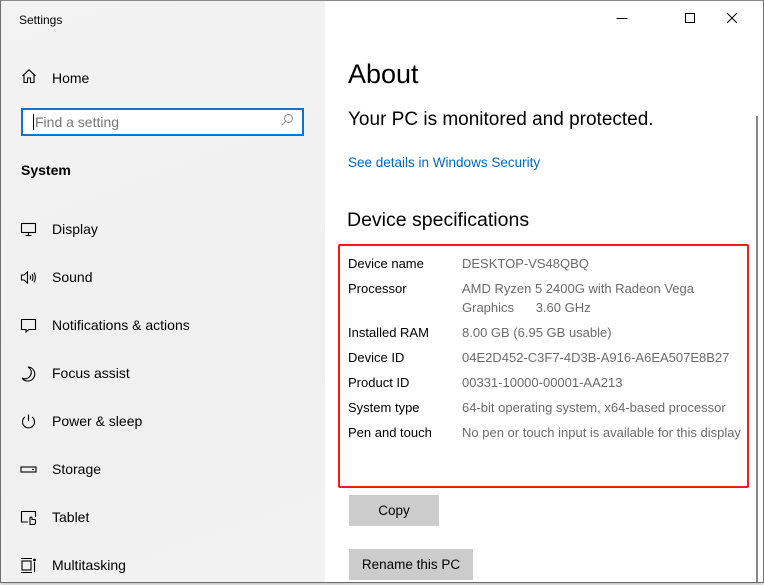 Image resolution: width=764 pixels, height=585 pixels. Describe the element at coordinates (525, 263) in the screenshot. I see `spec-value: DESKTOP-VS48QBQ` at that location.